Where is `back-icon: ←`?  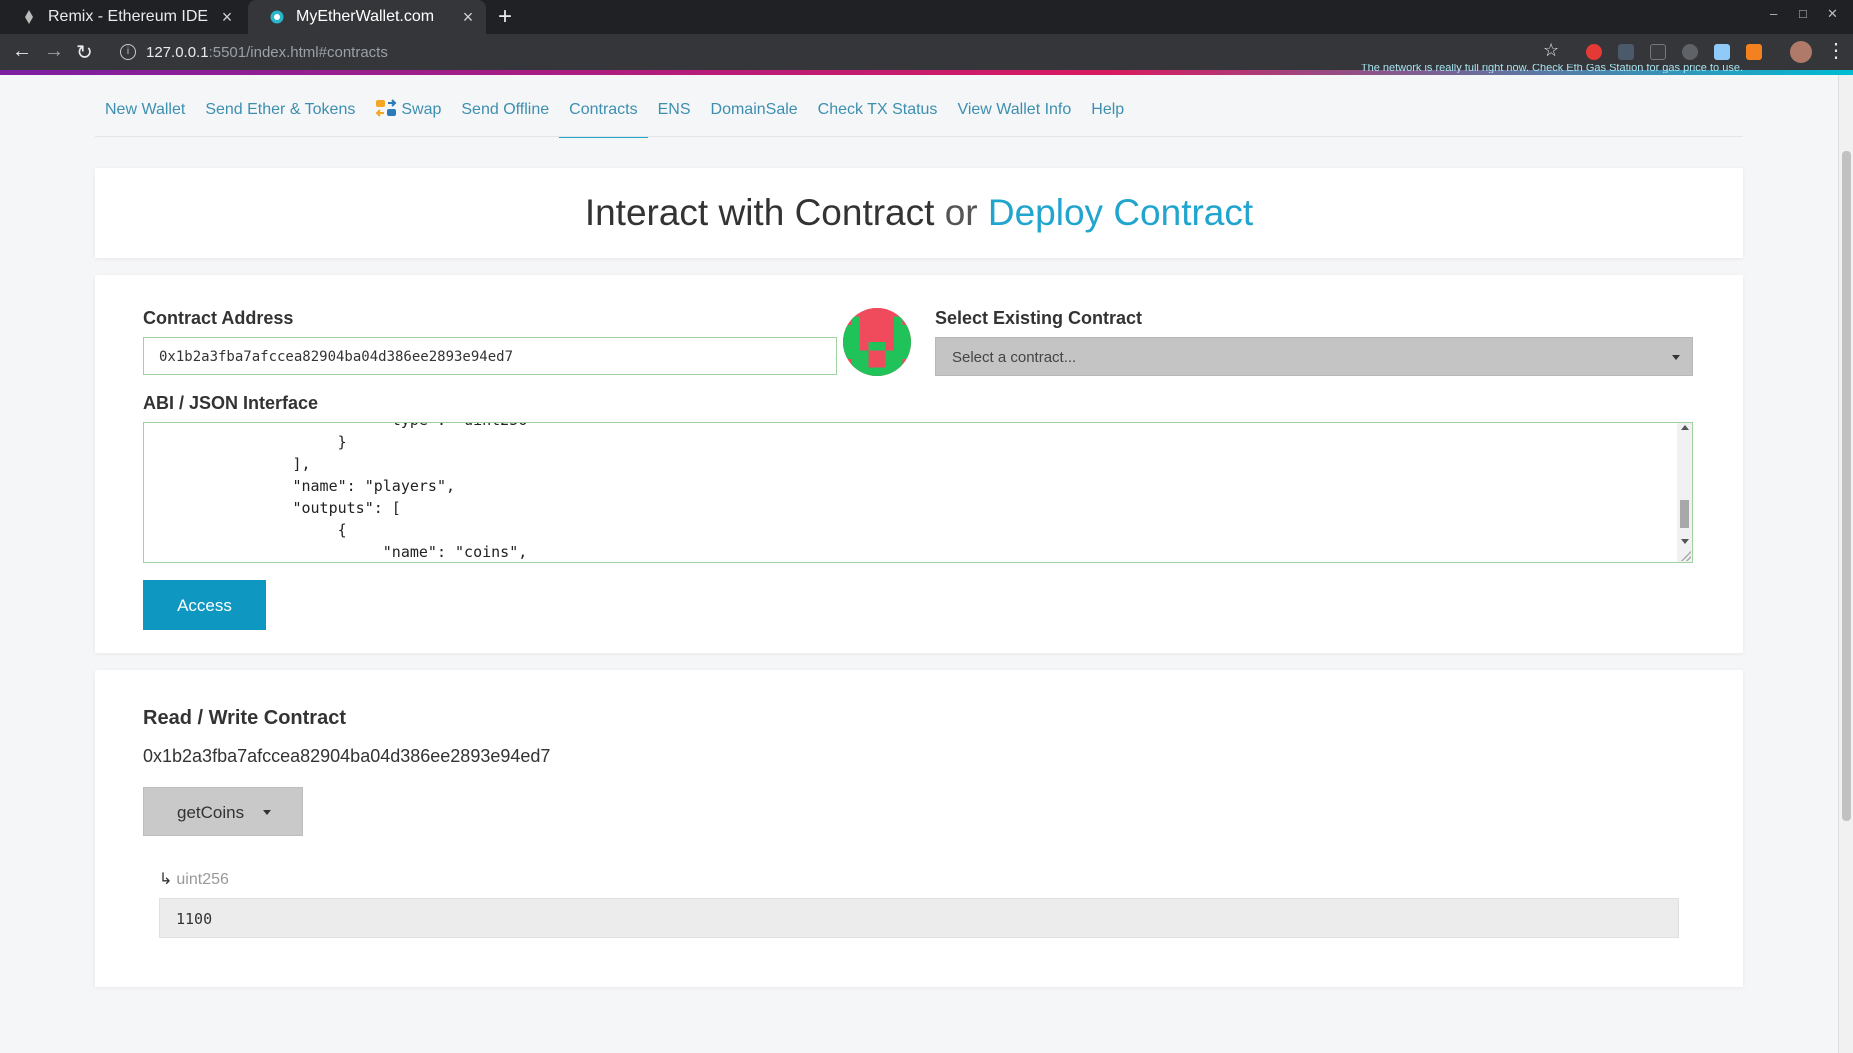
back-icon: ← is located at coordinates (22, 51).